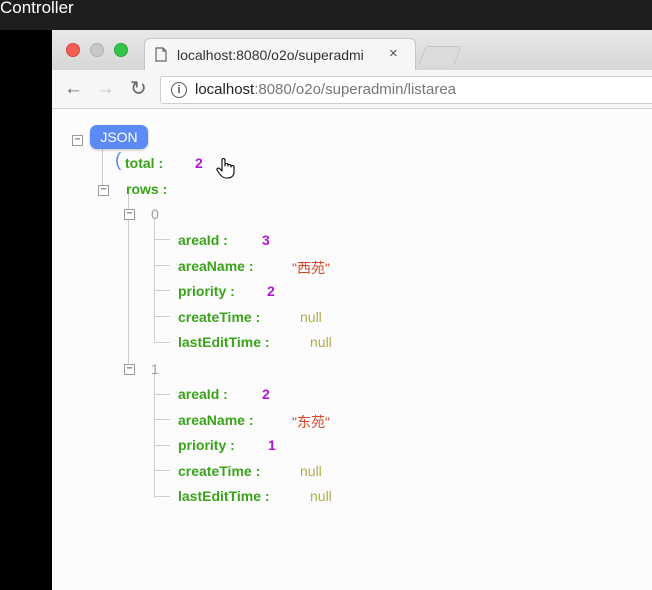 Image resolution: width=652 pixels, height=590 pixels. I want to click on browser-tab: localhost:8080/o2o/superadmi ×, so click(280, 54).